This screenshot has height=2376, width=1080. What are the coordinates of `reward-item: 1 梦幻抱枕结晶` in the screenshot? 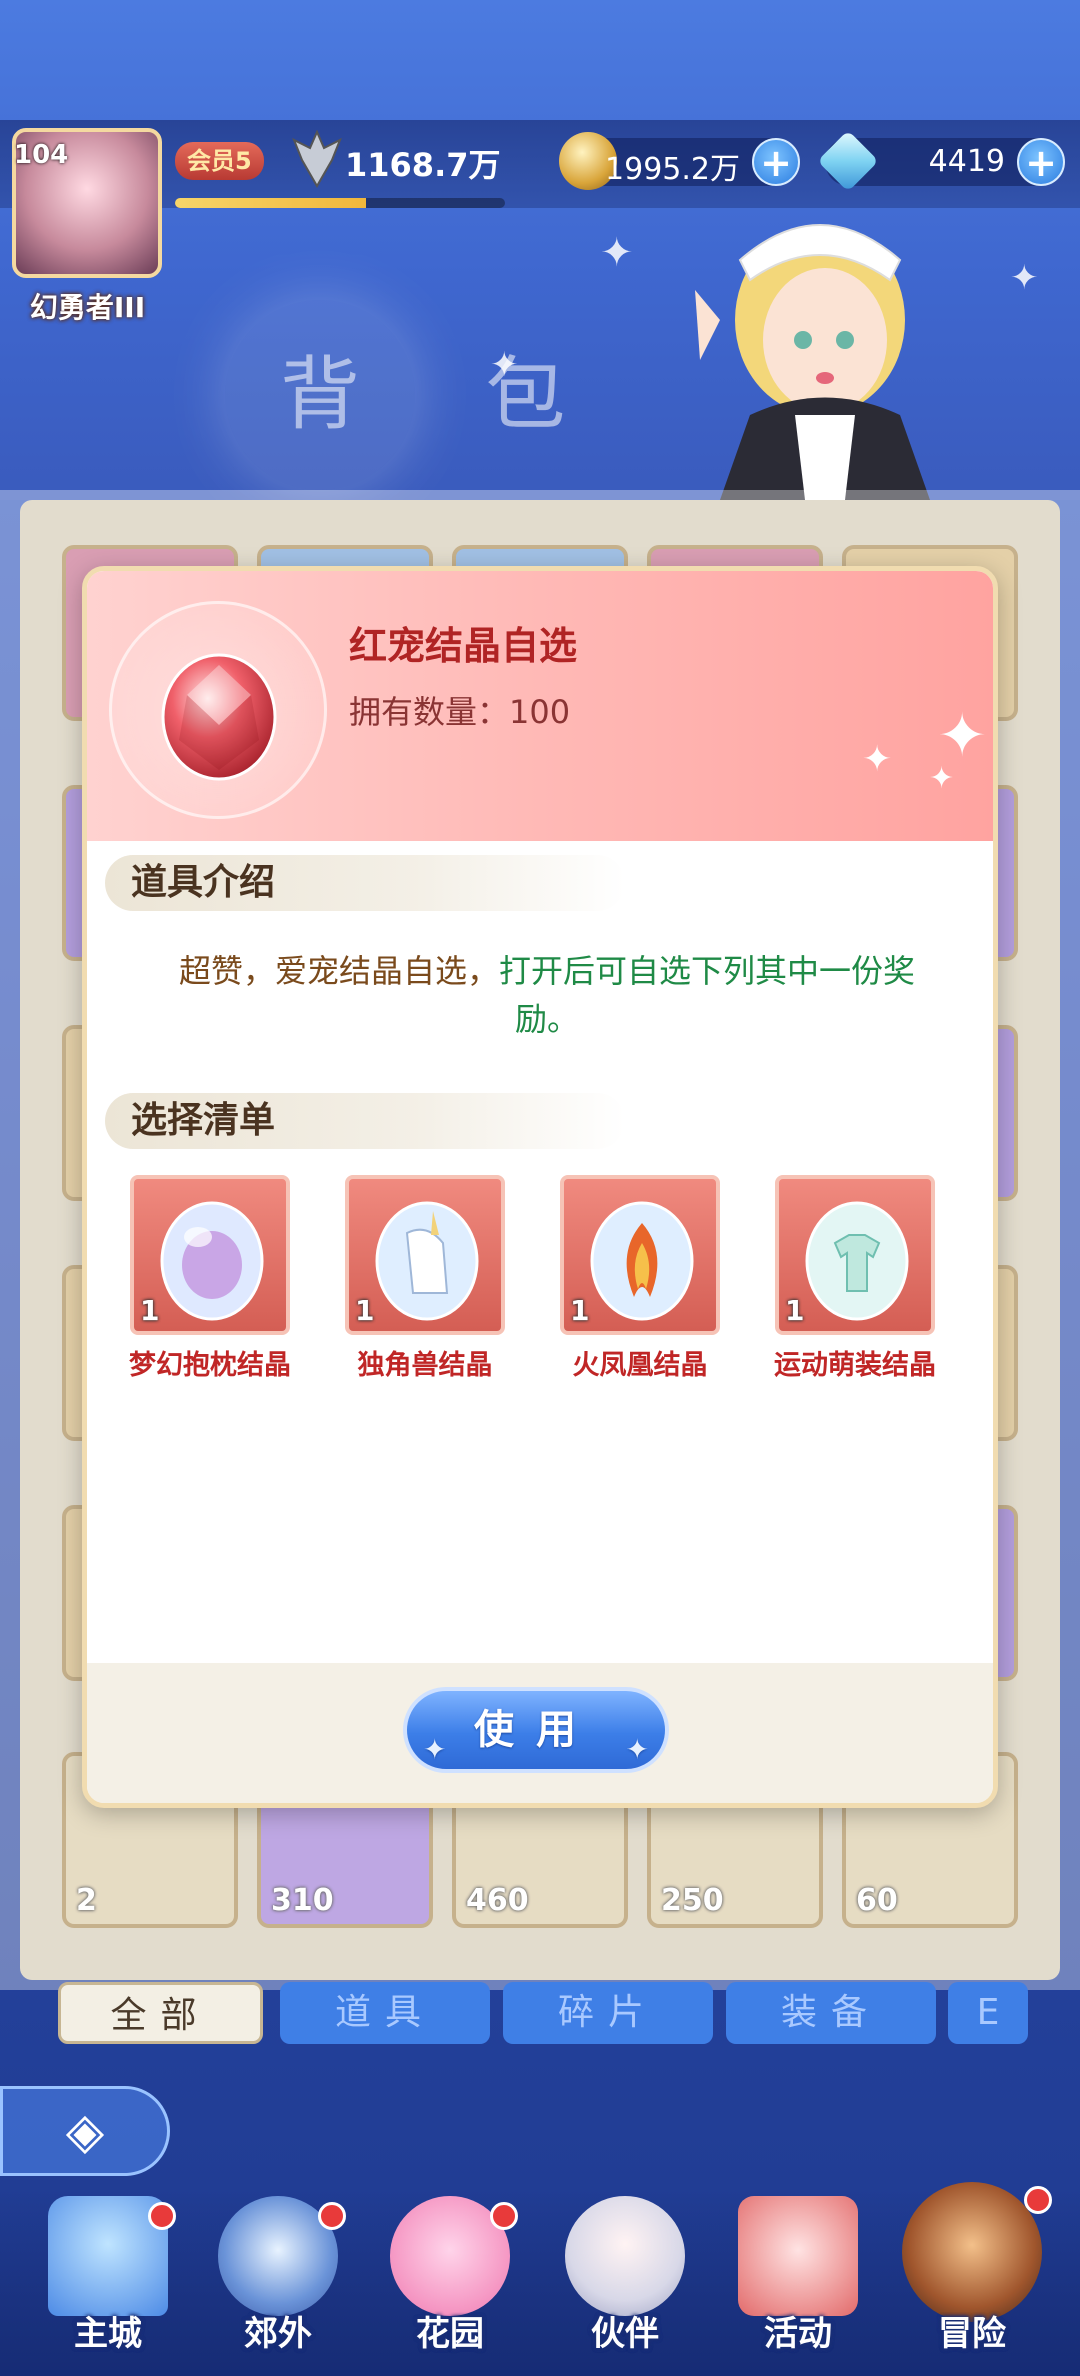 It's located at (210, 1278).